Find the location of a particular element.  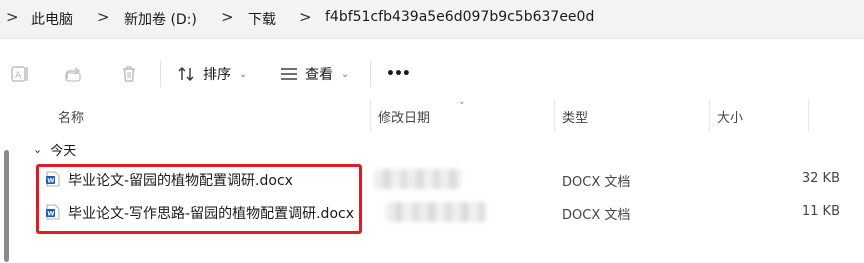

file-name: 毕业论文-写作思路-留园的植物配置调研.docx is located at coordinates (211, 213).